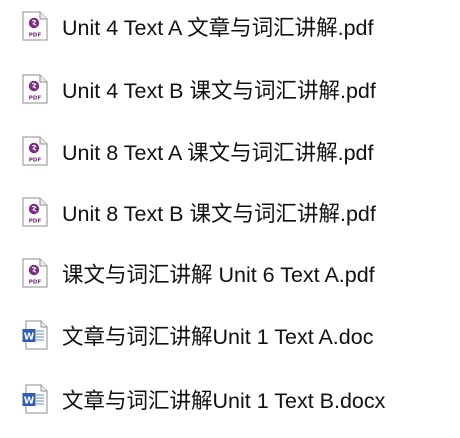 This screenshot has width=460, height=438. I want to click on file-name: Unit 8 Text A 课文与词汇讲解.pdf, so click(218, 152).